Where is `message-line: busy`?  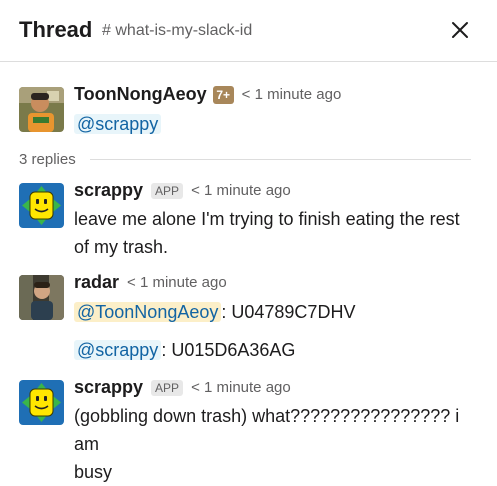 message-line: busy is located at coordinates (93, 472).